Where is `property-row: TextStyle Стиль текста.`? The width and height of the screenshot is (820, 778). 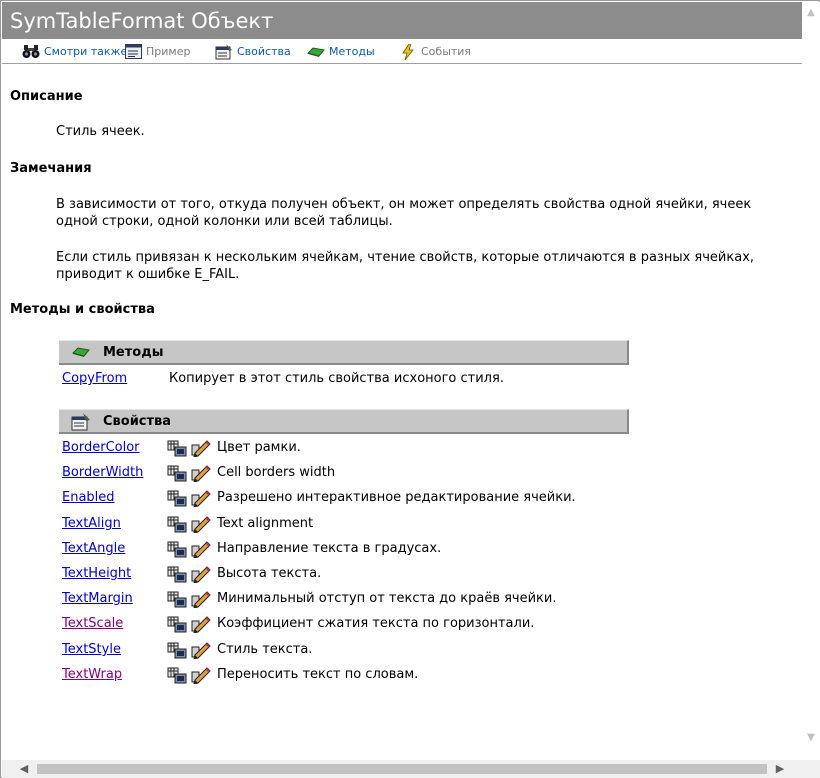
property-row: TextStyle Стиль текста. is located at coordinates (422, 650).